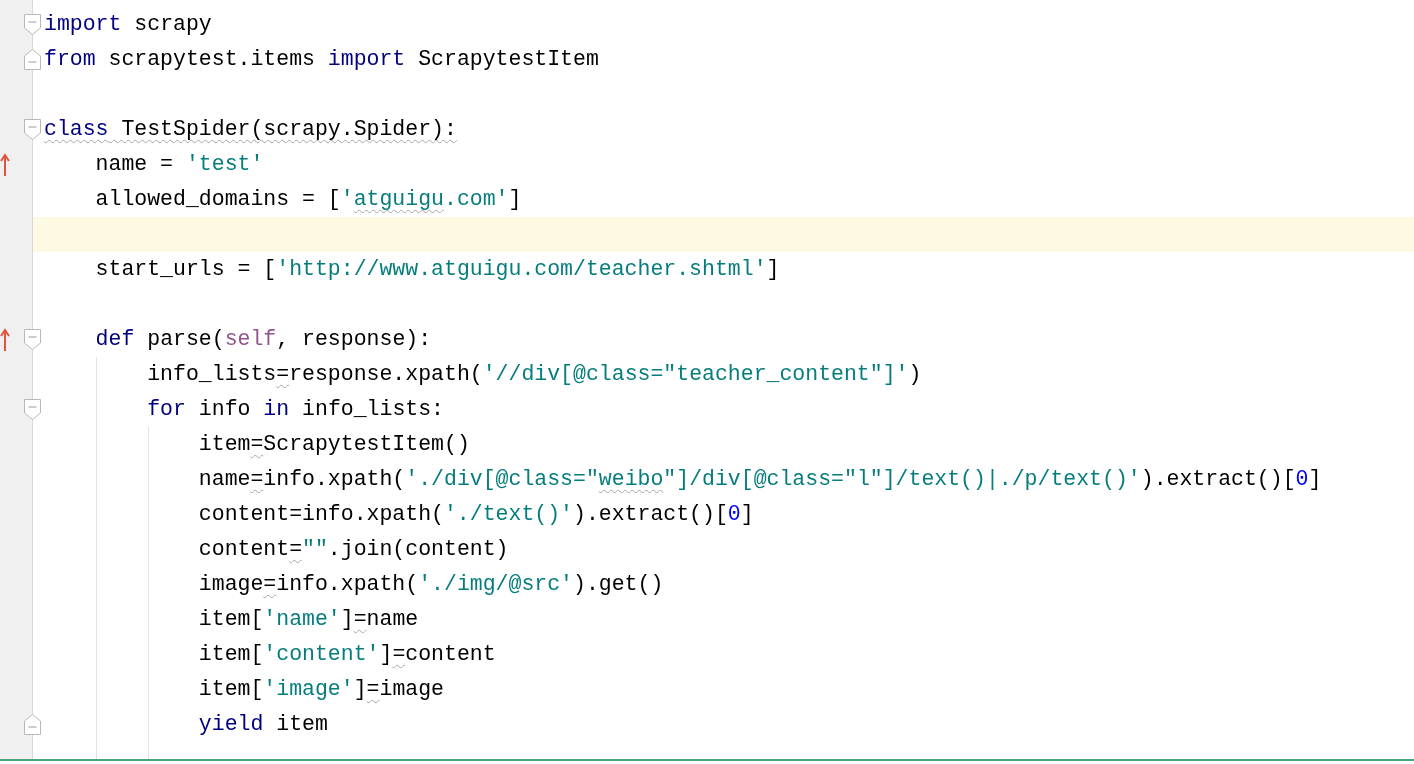  Describe the element at coordinates (263, 339) in the screenshot. I see `code-line: def parse(self, response):` at that location.